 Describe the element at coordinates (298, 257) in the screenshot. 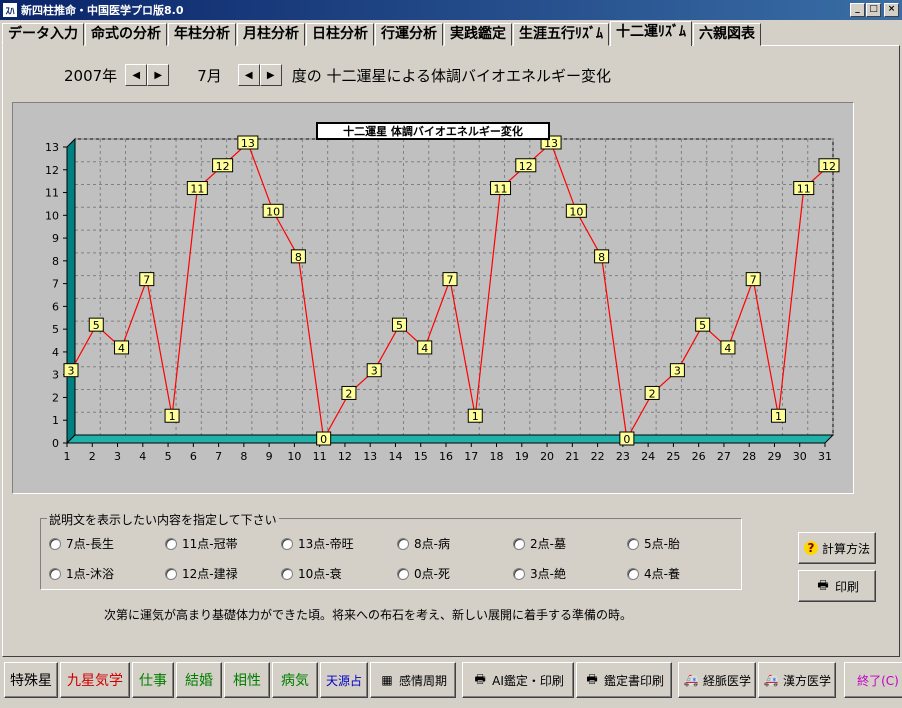

I see `data-label: 8` at that location.